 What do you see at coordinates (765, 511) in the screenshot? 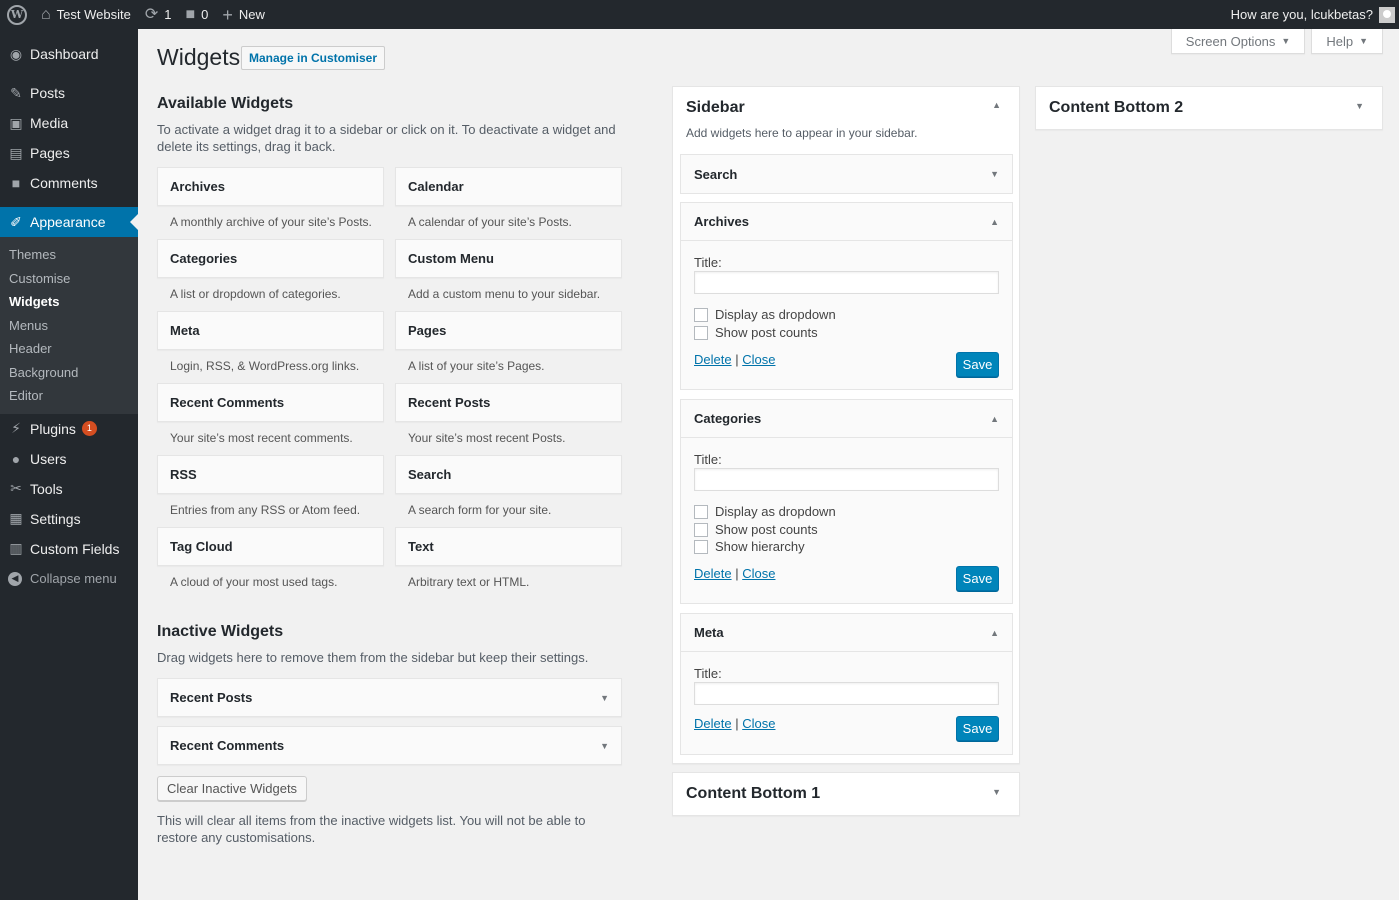
I see `categories-dropdown-option: Display as dropdown` at bounding box center [765, 511].